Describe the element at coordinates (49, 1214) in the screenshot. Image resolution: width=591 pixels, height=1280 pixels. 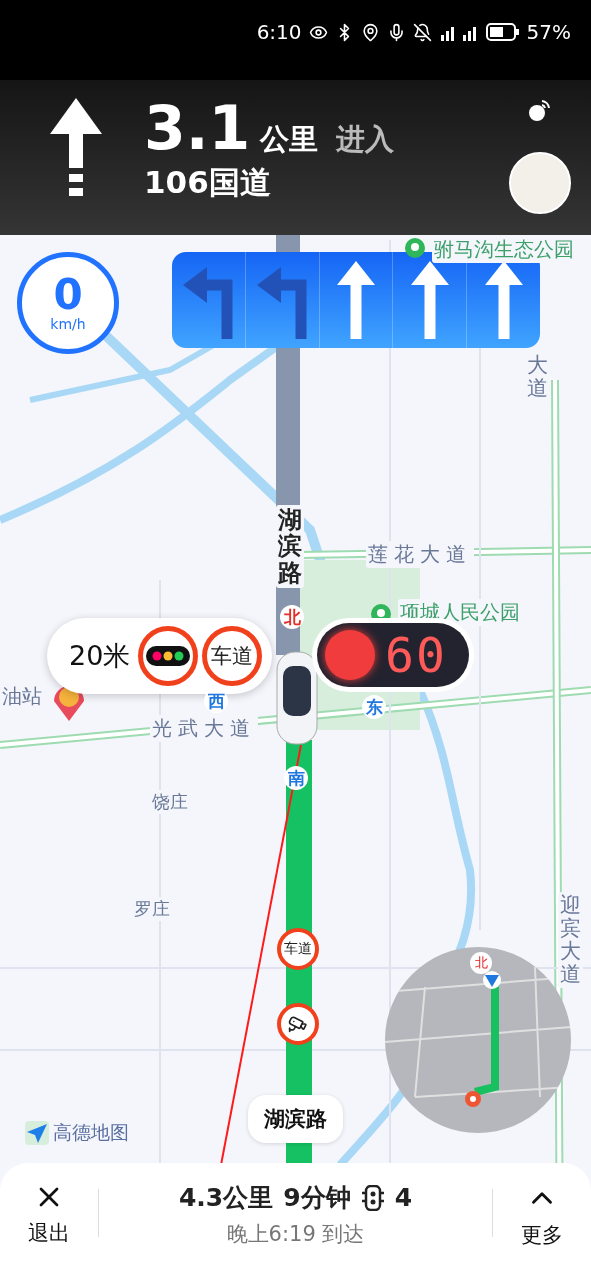
I see `exit-button: 退出` at that location.